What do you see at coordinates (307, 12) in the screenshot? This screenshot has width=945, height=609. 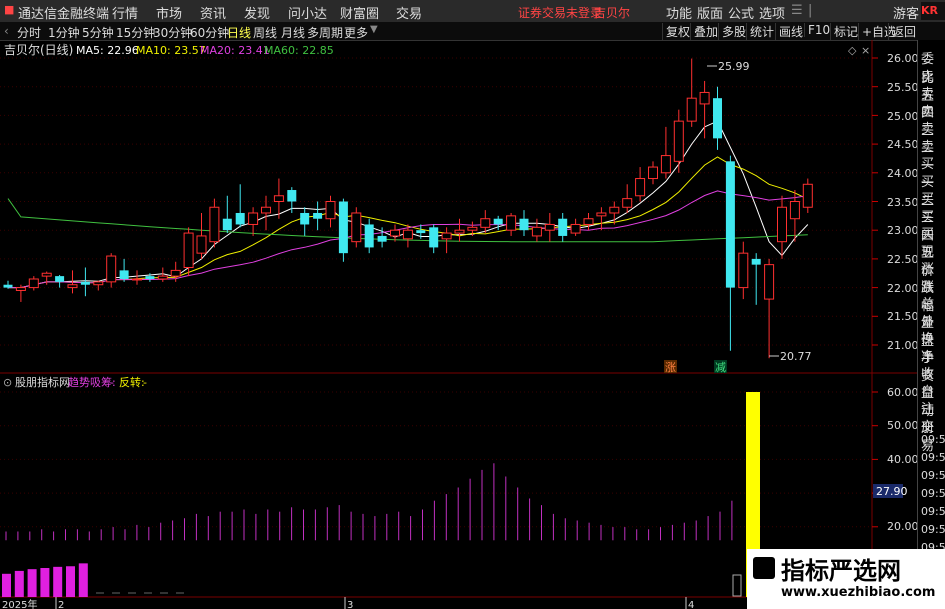 I see `menu-wenxiaoda: 问小达` at bounding box center [307, 12].